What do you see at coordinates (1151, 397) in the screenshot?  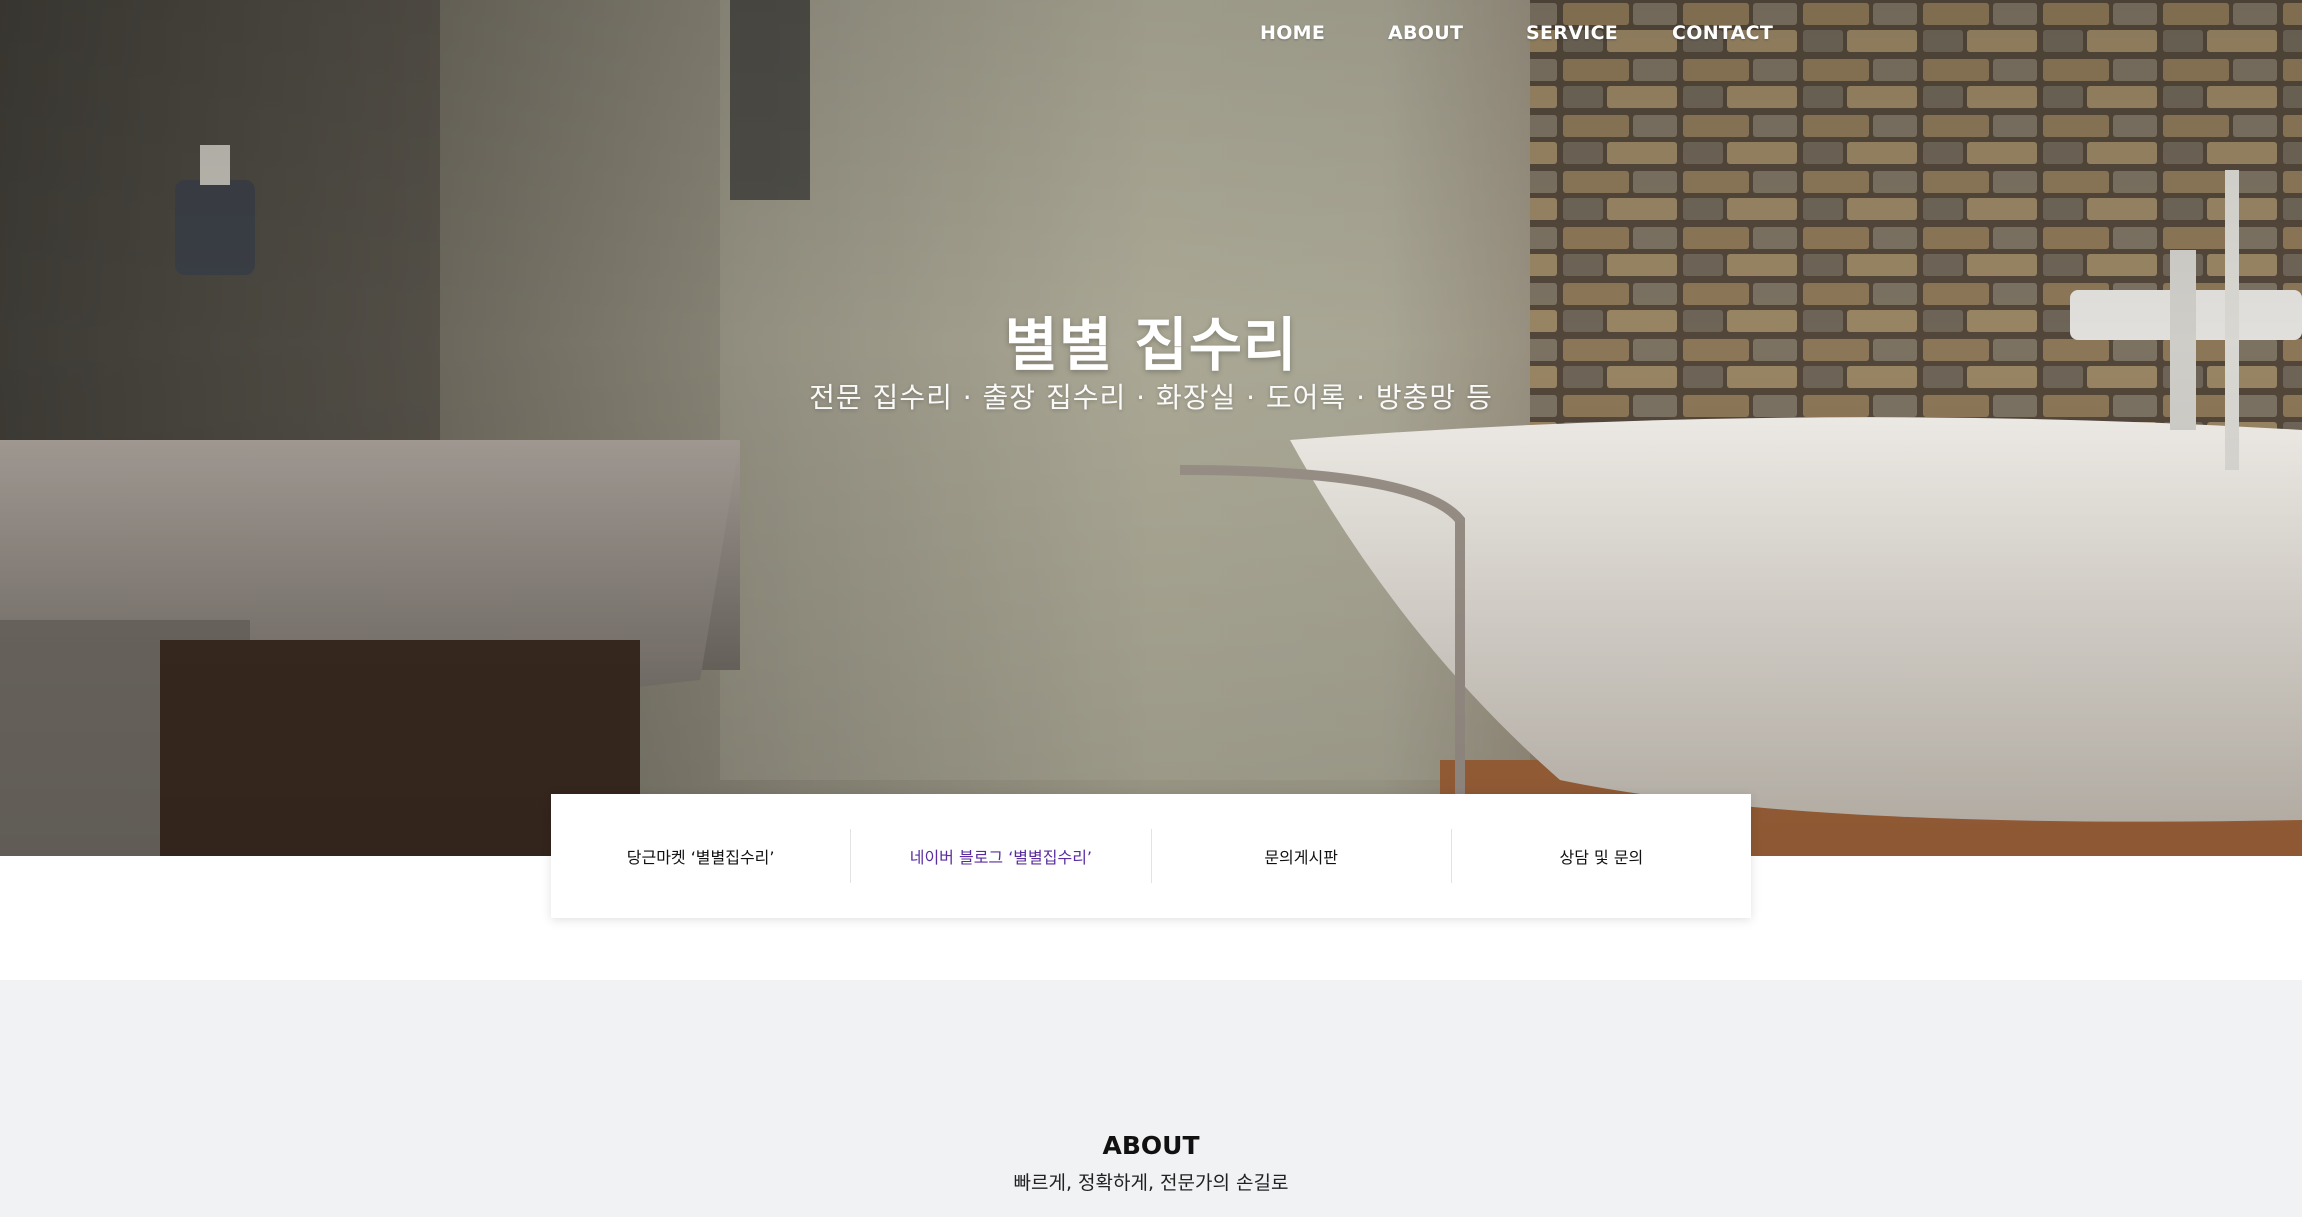 I see `hero-subtitle: 전문 집수리 · 출장 집수리 · 화장실 · 도어록 · 방충망 등` at bounding box center [1151, 397].